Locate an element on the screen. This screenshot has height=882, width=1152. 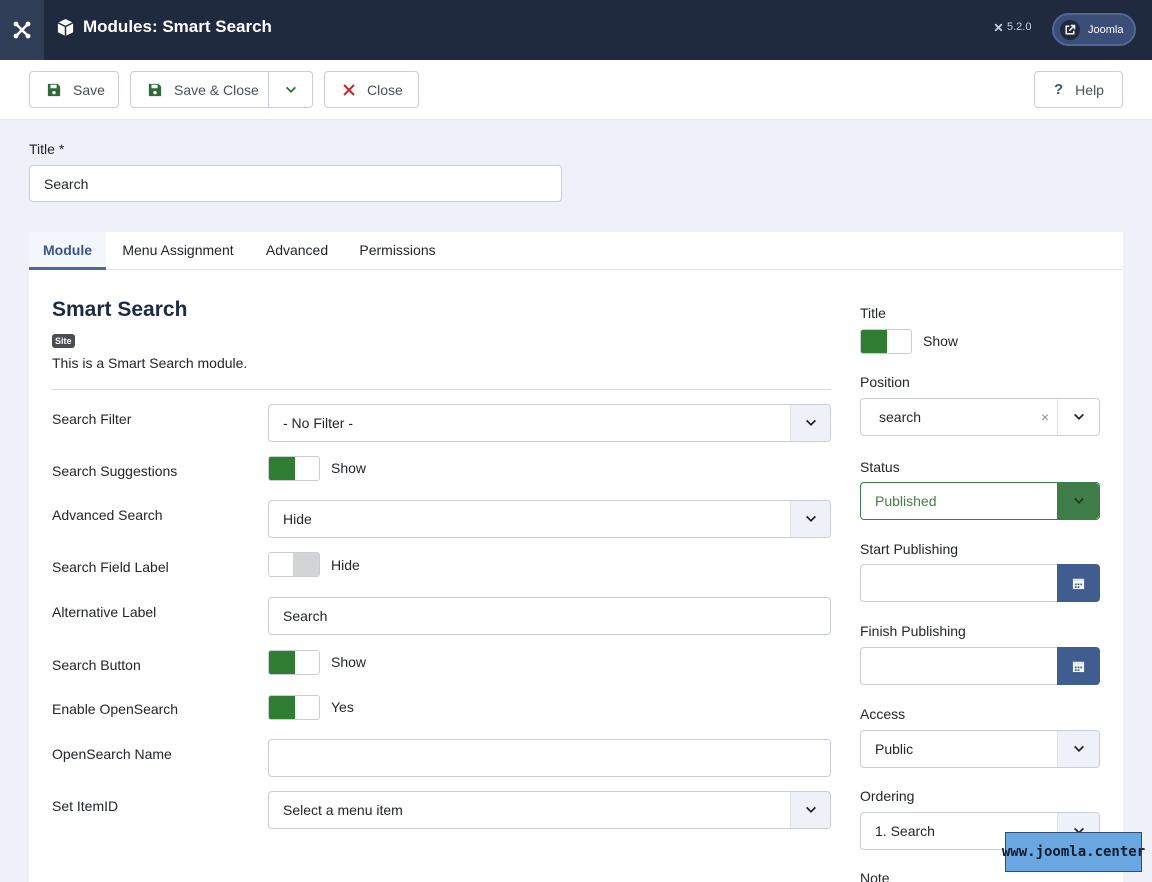
status-value: Published is located at coordinates (906, 501).